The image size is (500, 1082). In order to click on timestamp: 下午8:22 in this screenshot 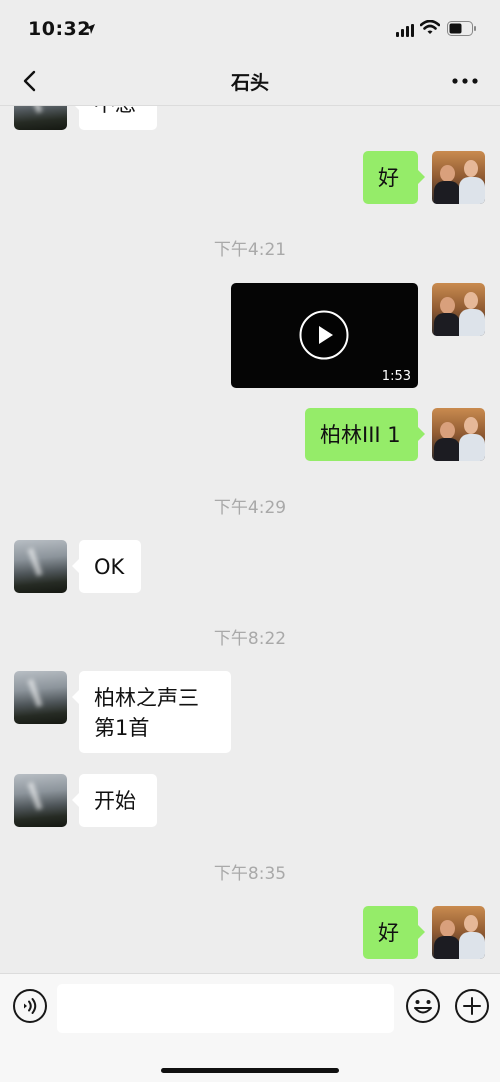, I will do `click(250, 639)`.